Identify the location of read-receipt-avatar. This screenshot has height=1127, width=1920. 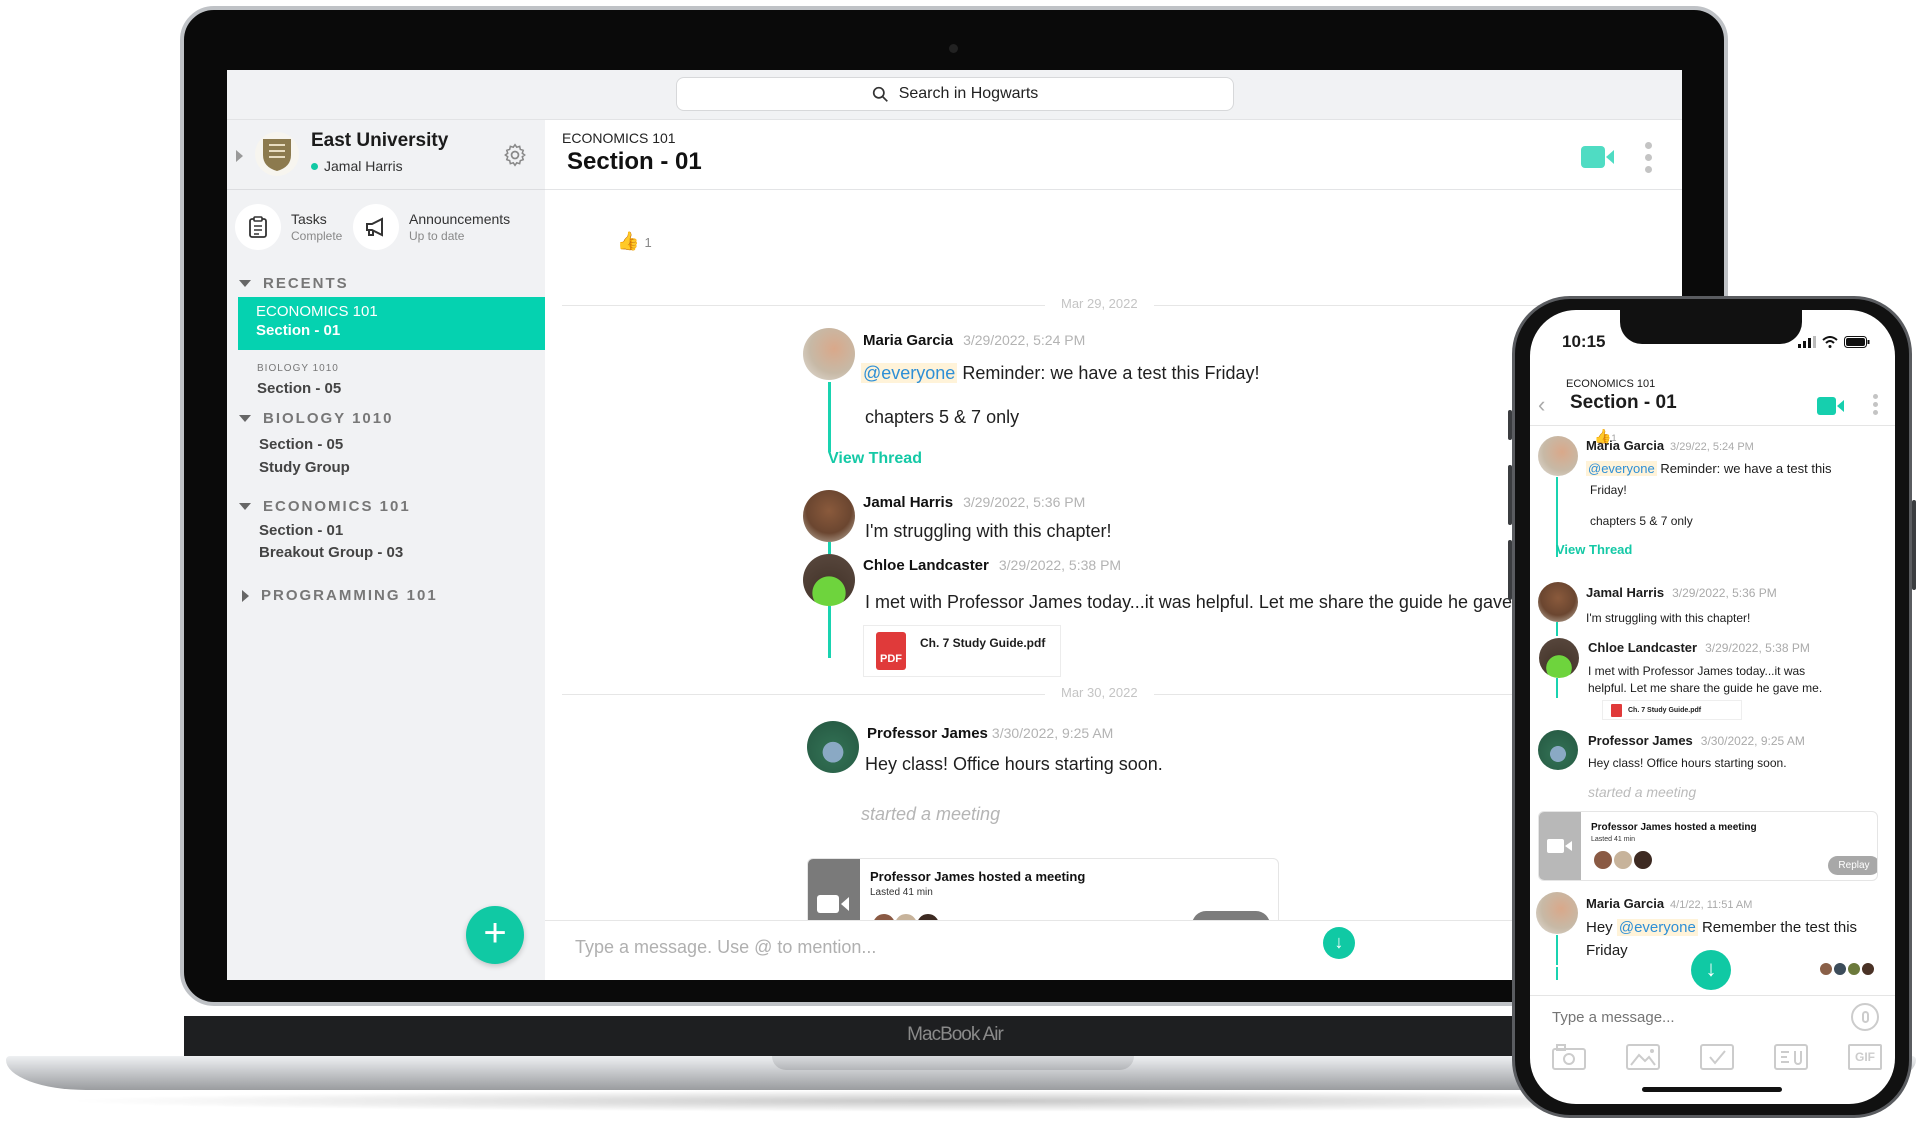
(1868, 969).